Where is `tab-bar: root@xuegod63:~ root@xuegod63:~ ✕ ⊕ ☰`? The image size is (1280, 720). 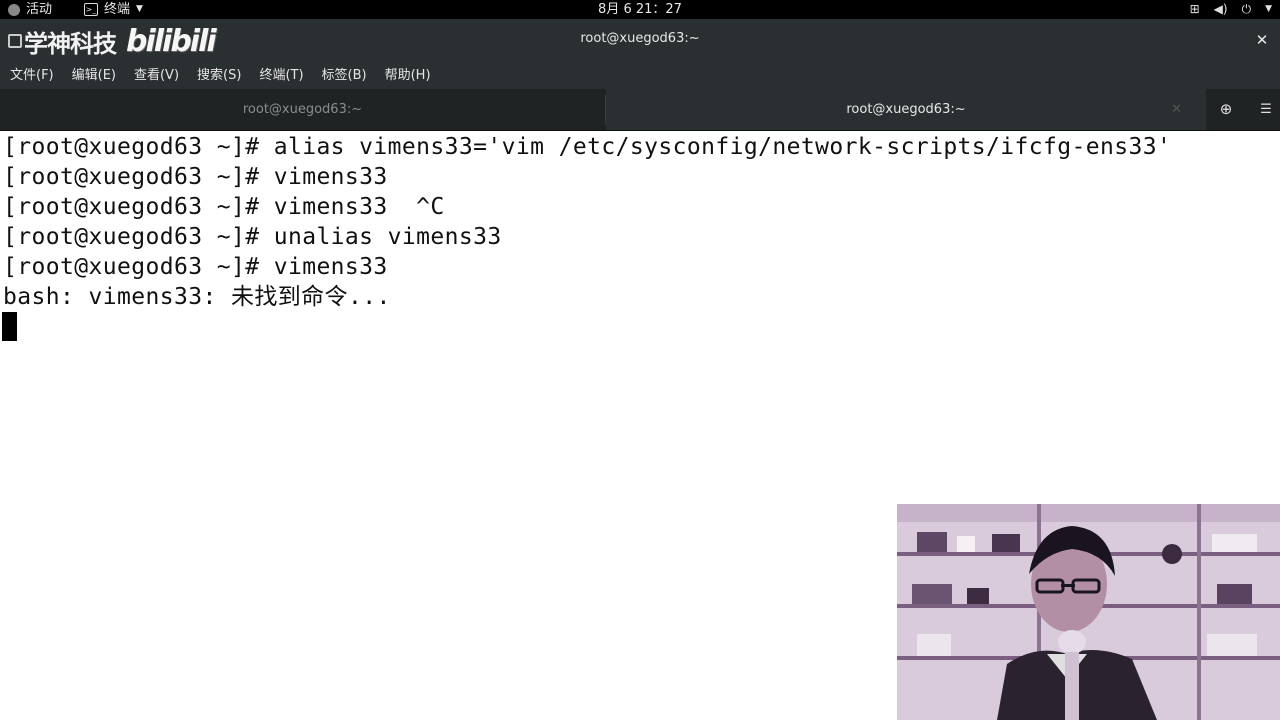 tab-bar: root@xuegod63:~ root@xuegod63:~ ✕ ⊕ ☰ is located at coordinates (640, 110).